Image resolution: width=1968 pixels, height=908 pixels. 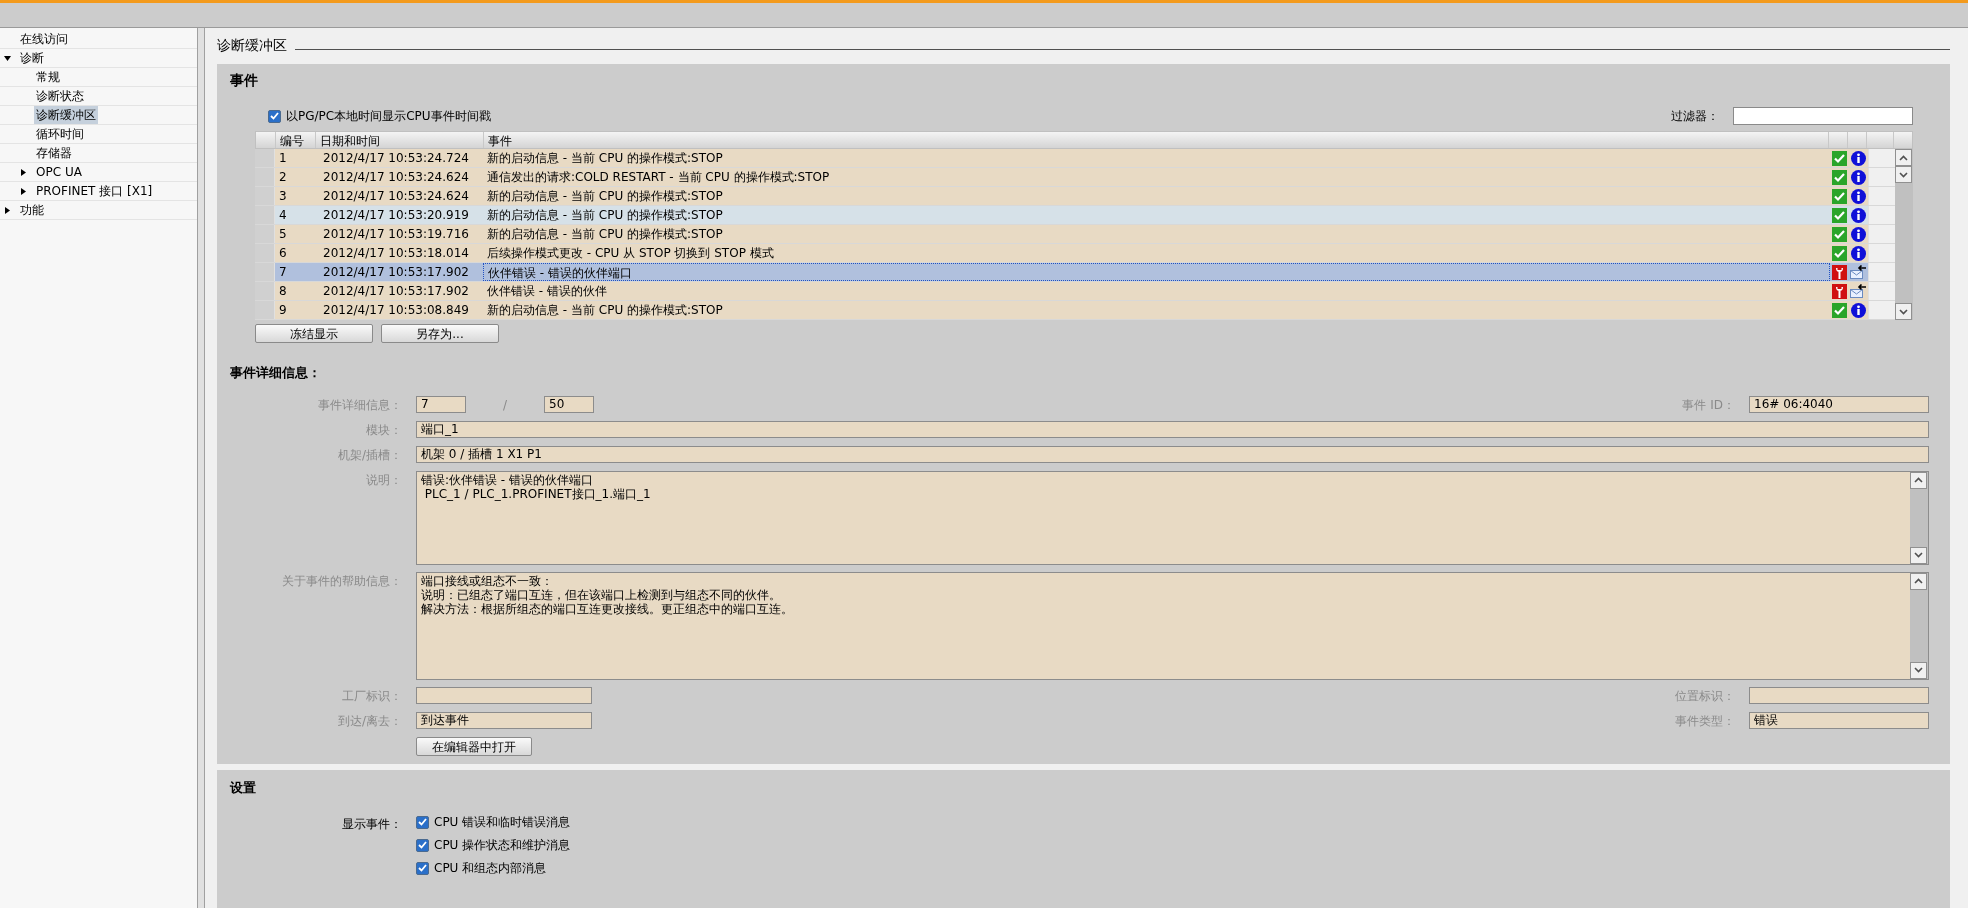 I want to click on field-label: 机架/插槽：, so click(x=369, y=455).